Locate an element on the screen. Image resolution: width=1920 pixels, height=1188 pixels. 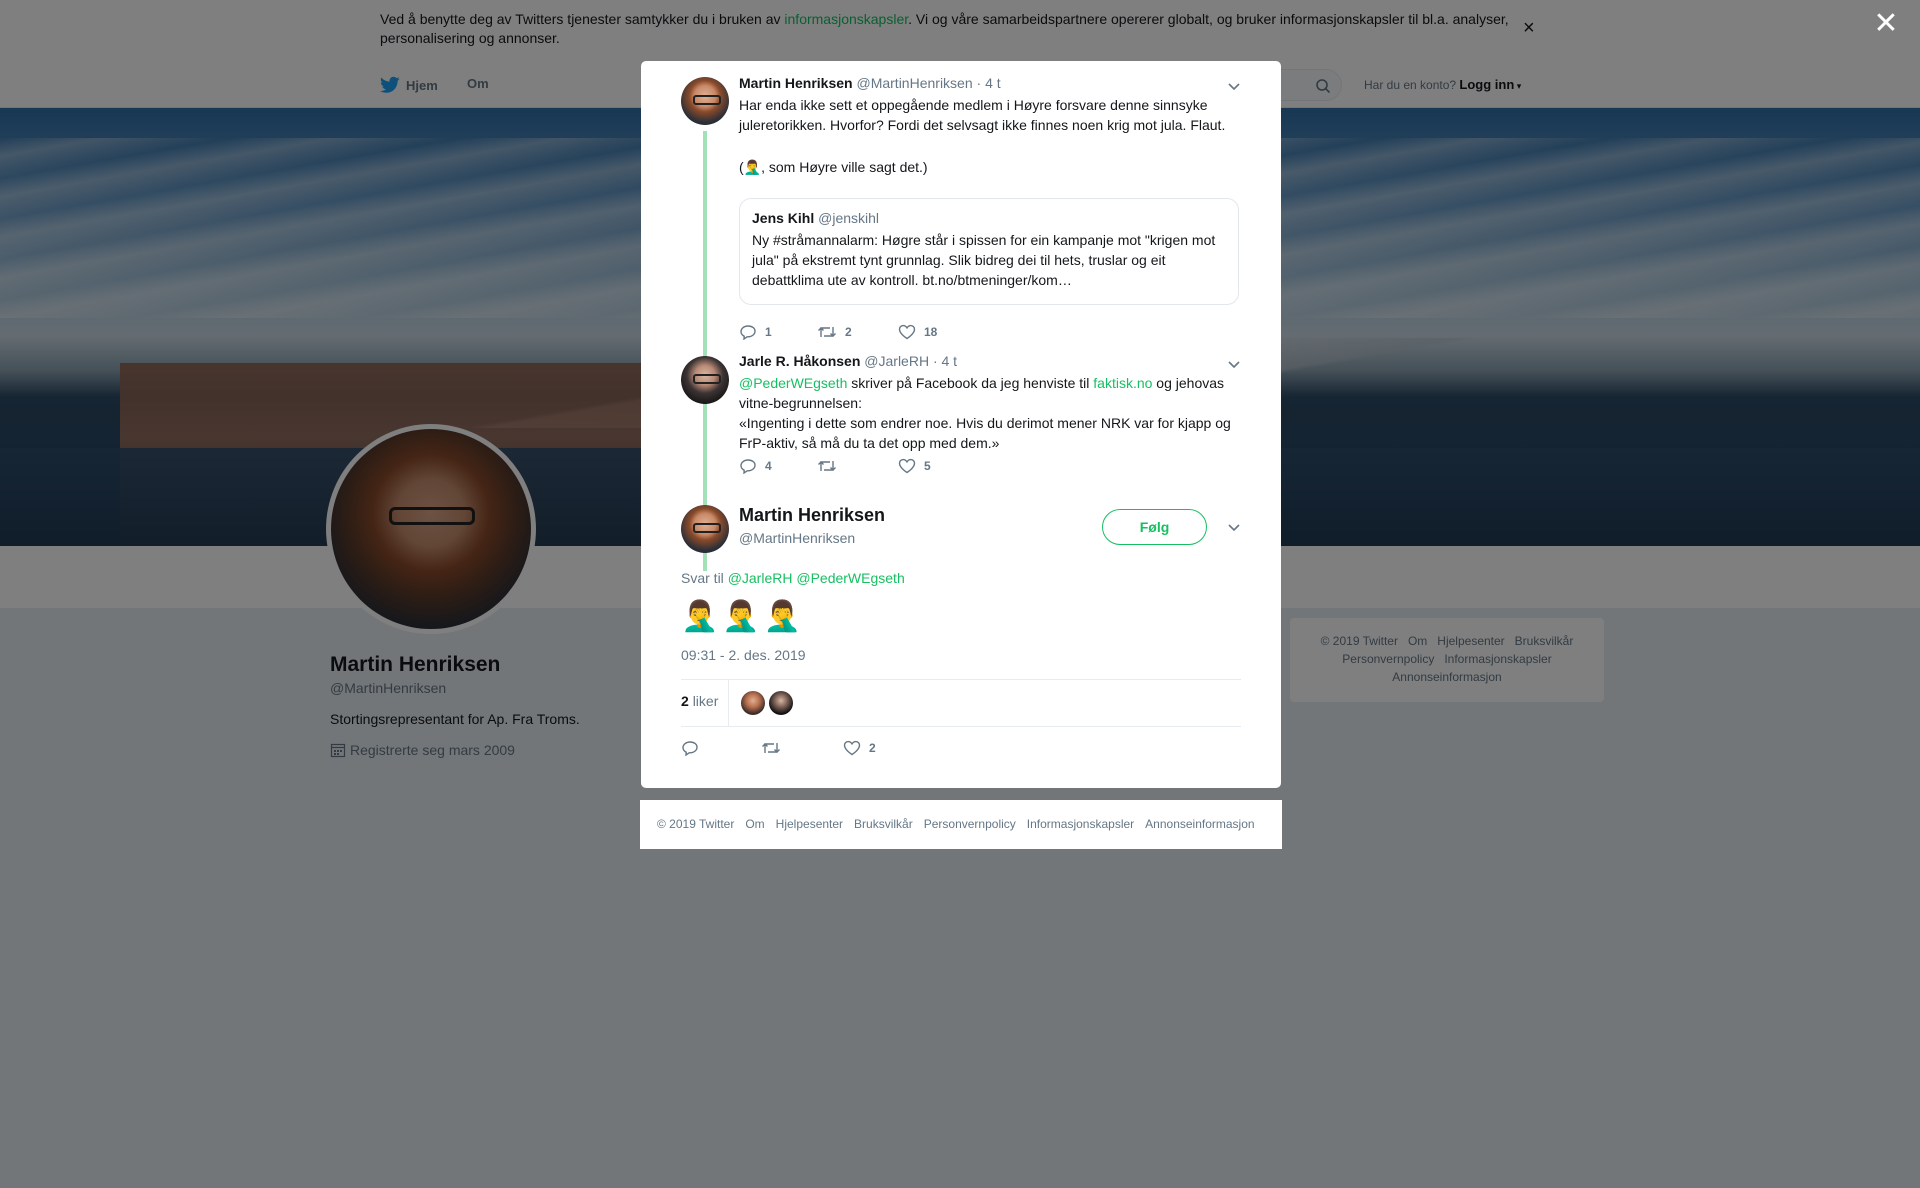
reply-button is located at coordinates (690, 748).